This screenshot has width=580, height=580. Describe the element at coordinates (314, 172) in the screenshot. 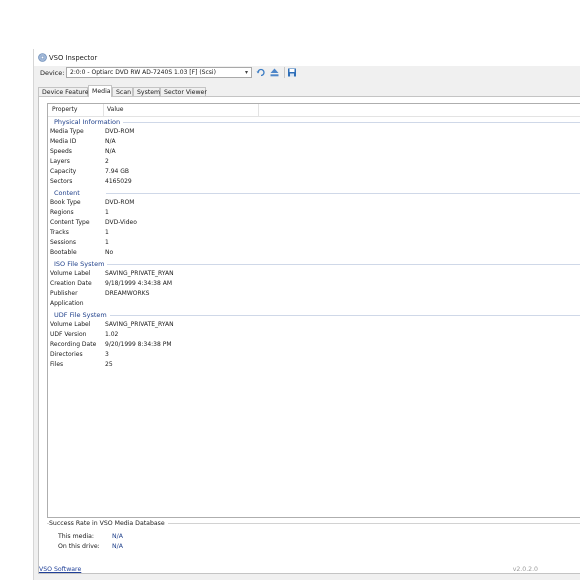

I see `list-item: Capacity 7.94 GB` at that location.